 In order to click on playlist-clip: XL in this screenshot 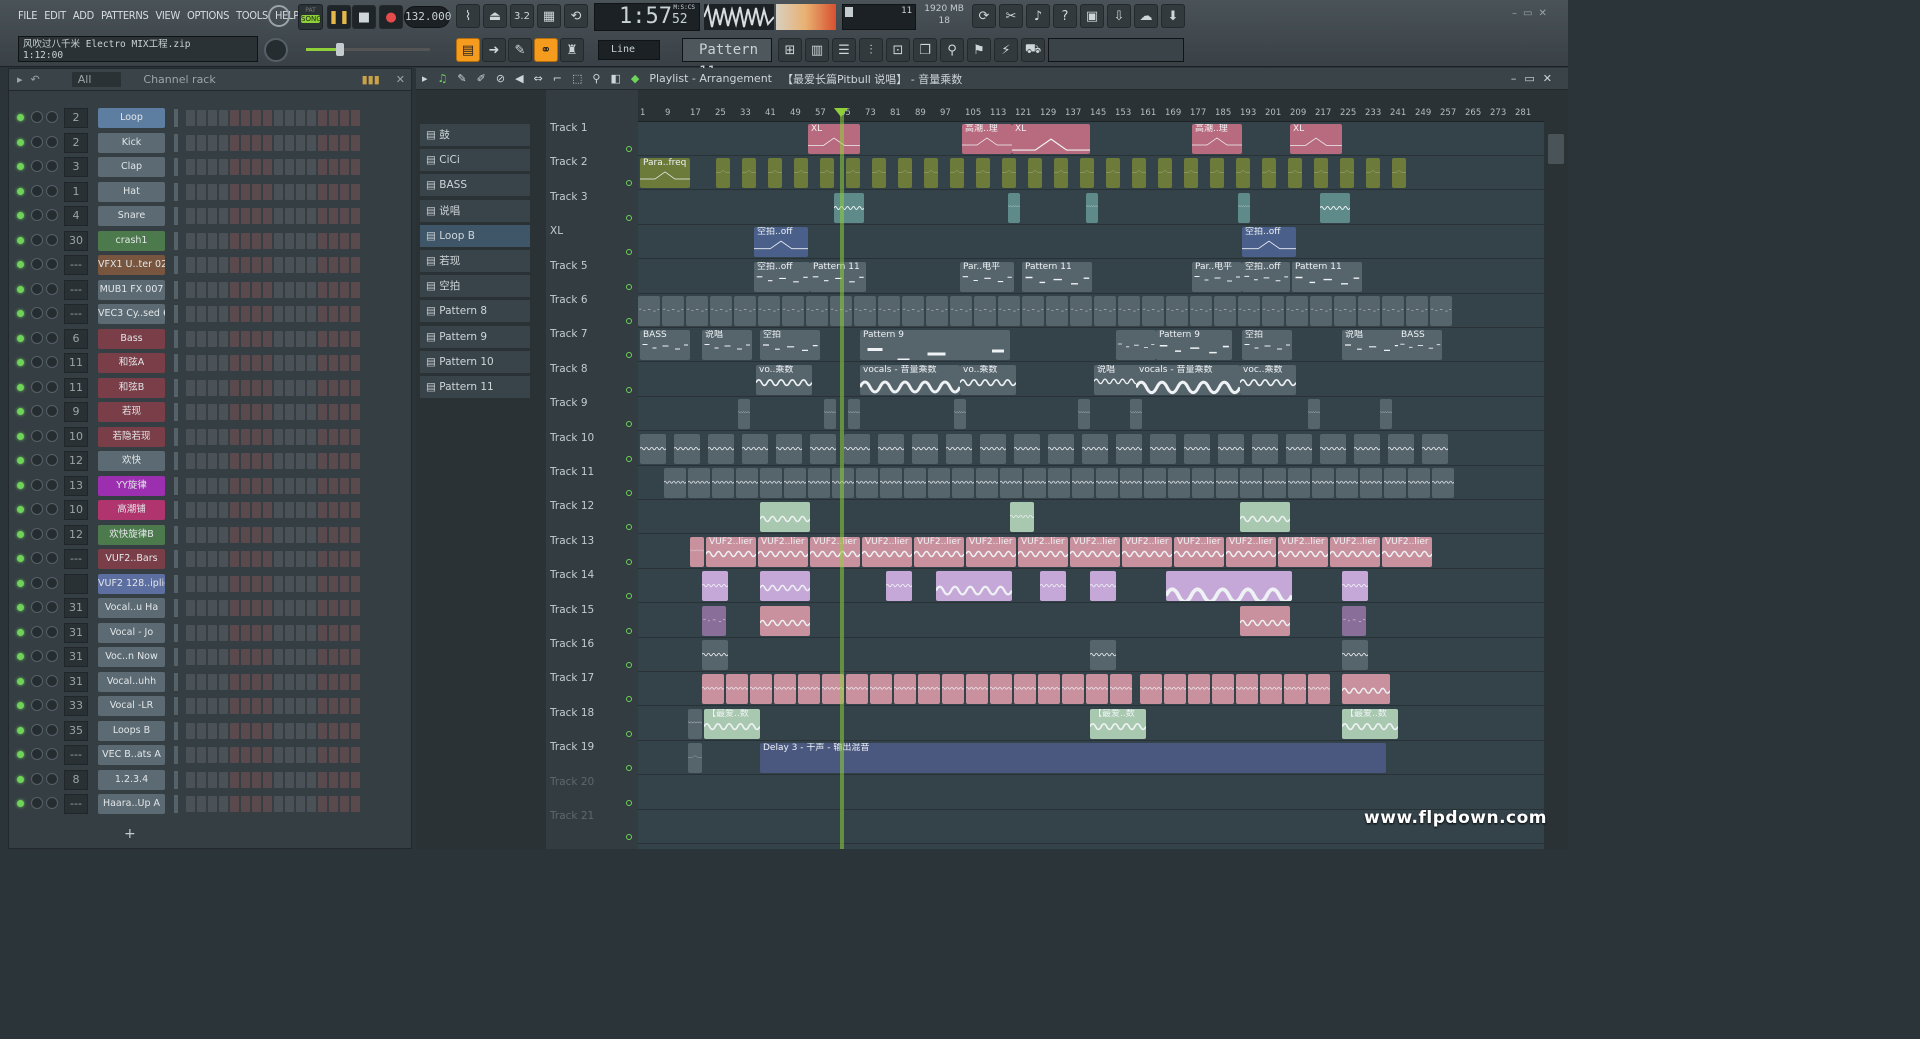, I will do `click(1316, 139)`.